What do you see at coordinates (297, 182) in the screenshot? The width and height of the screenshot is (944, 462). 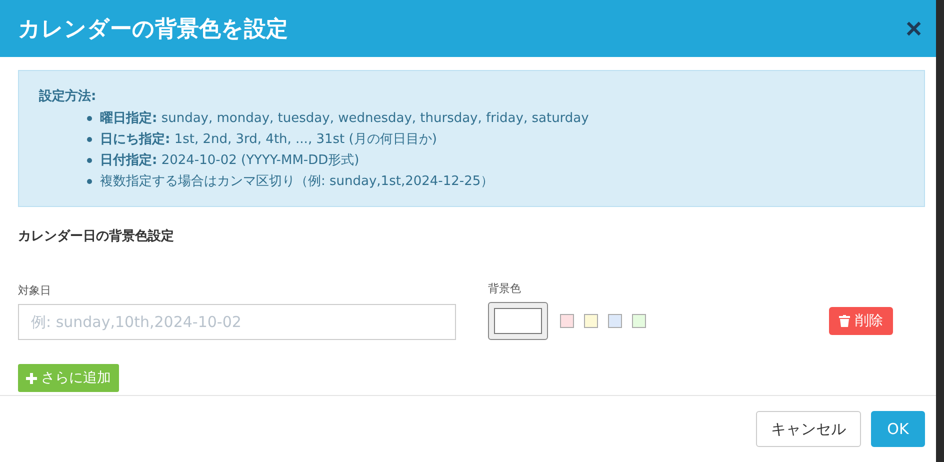 I see `help-item: 複数指定する場合はカンマ区切り（例: sunday,1st,2024-12-25）` at bounding box center [297, 182].